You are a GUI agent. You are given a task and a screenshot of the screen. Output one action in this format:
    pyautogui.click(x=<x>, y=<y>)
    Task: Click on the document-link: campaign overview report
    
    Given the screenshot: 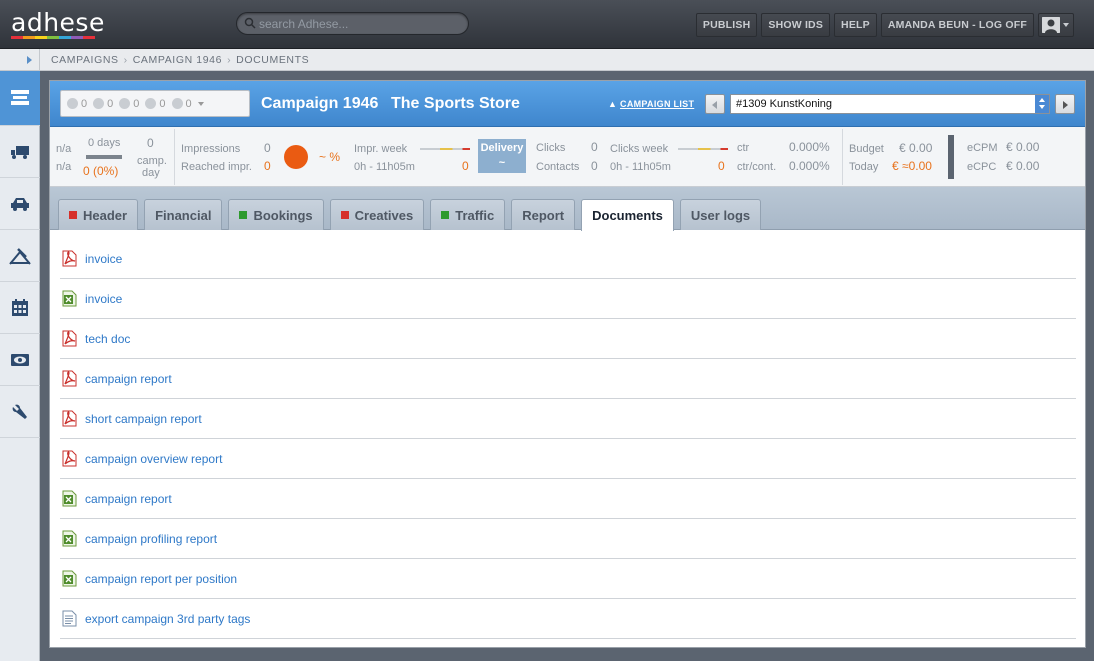 What is the action you would take?
    pyautogui.click(x=153, y=459)
    